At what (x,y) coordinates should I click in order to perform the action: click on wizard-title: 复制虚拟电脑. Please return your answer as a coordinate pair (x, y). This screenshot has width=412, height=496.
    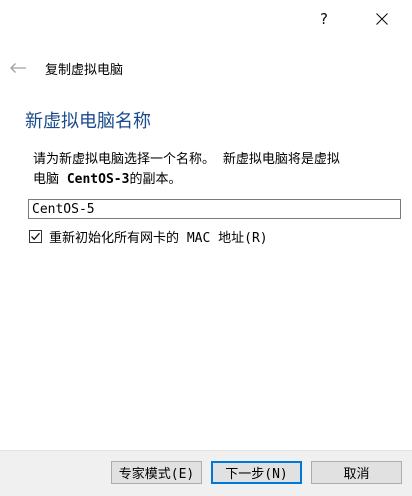
    Looking at the image, I should click on (84, 70).